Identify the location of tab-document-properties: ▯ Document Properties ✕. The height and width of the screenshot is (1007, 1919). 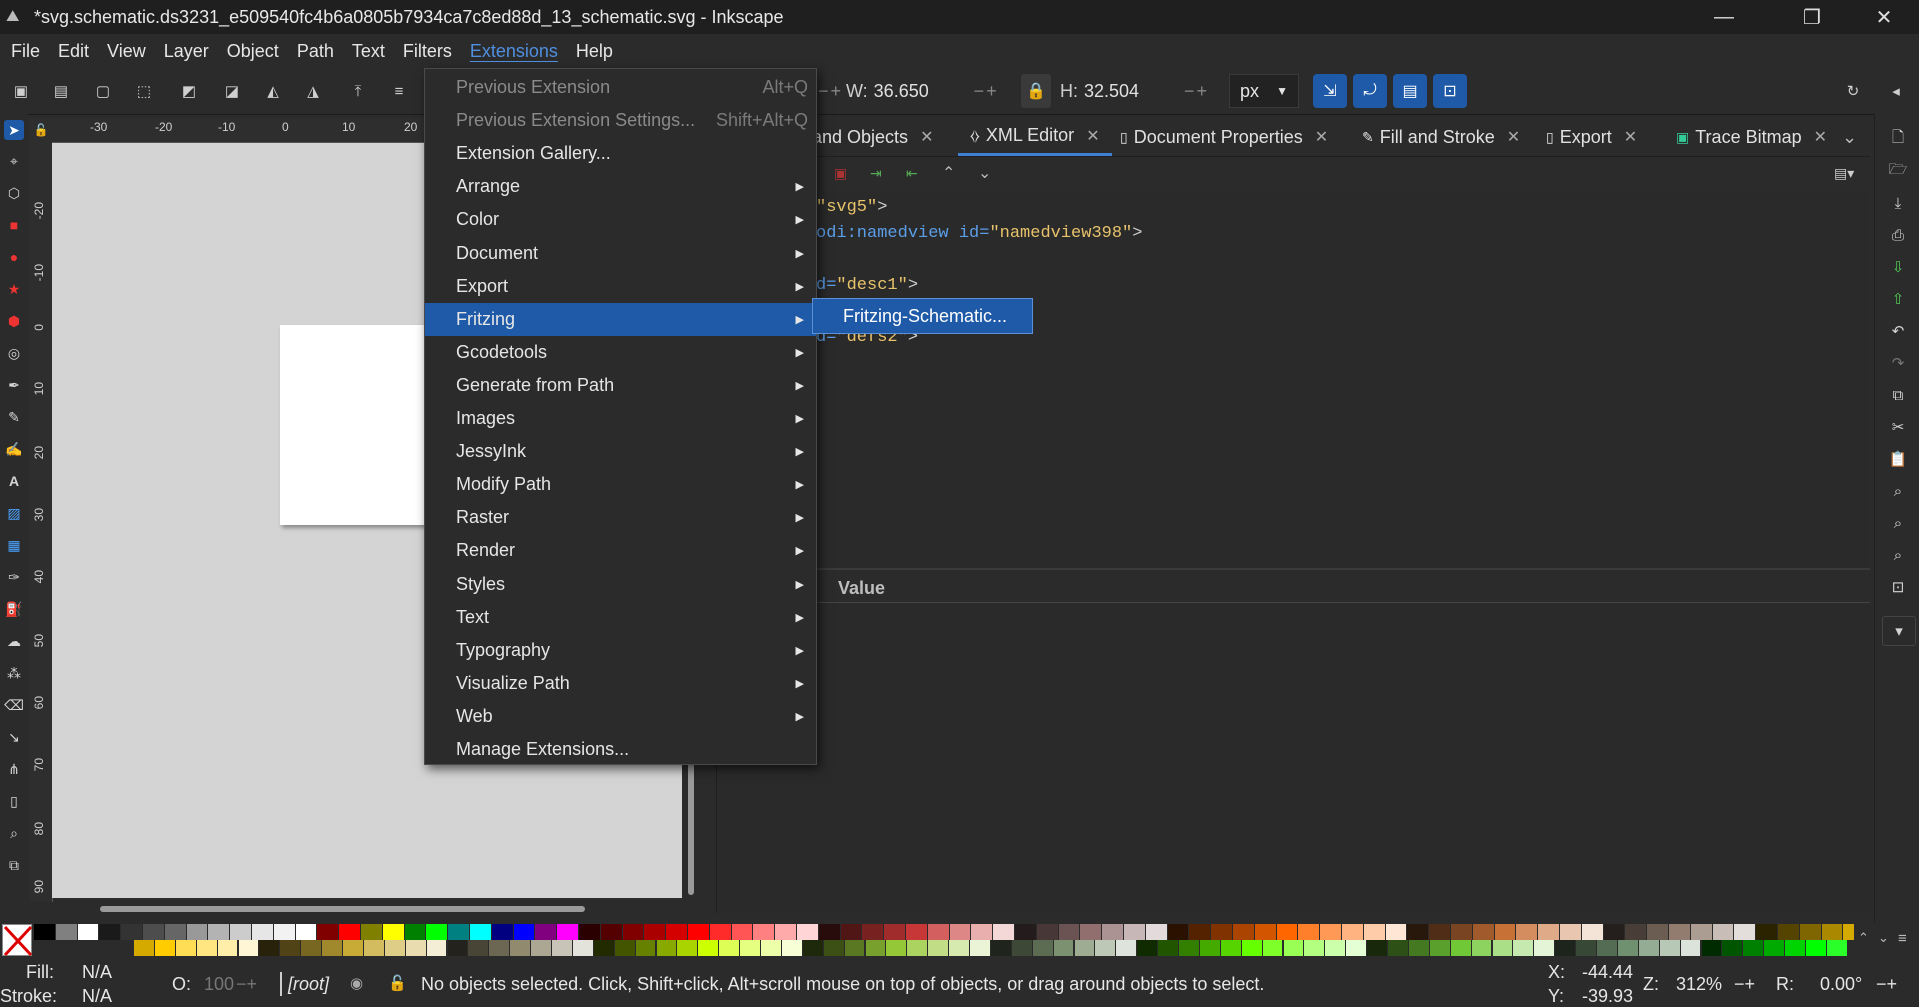
(1224, 137).